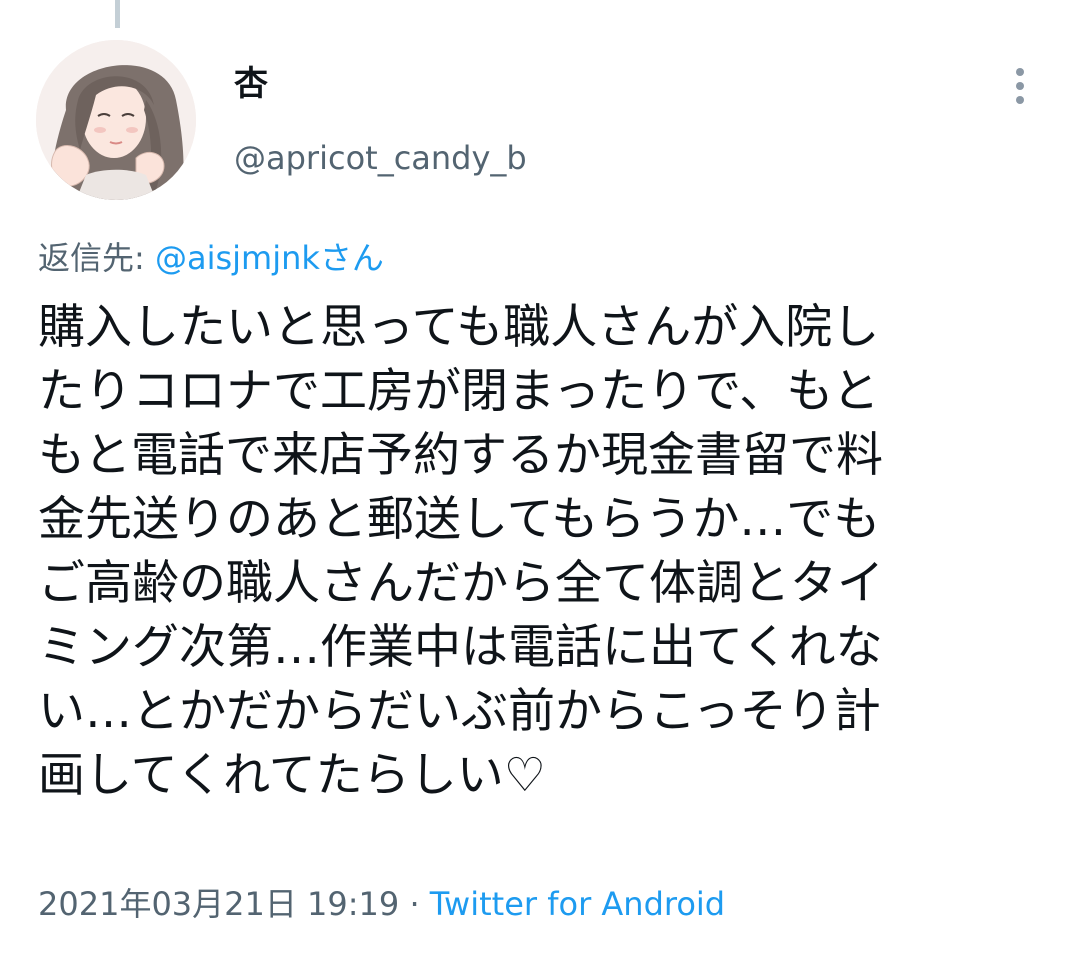 This screenshot has height=956, width=1080. Describe the element at coordinates (96, 258) in the screenshot. I see `reply-to-prefix: 返信先:` at that location.